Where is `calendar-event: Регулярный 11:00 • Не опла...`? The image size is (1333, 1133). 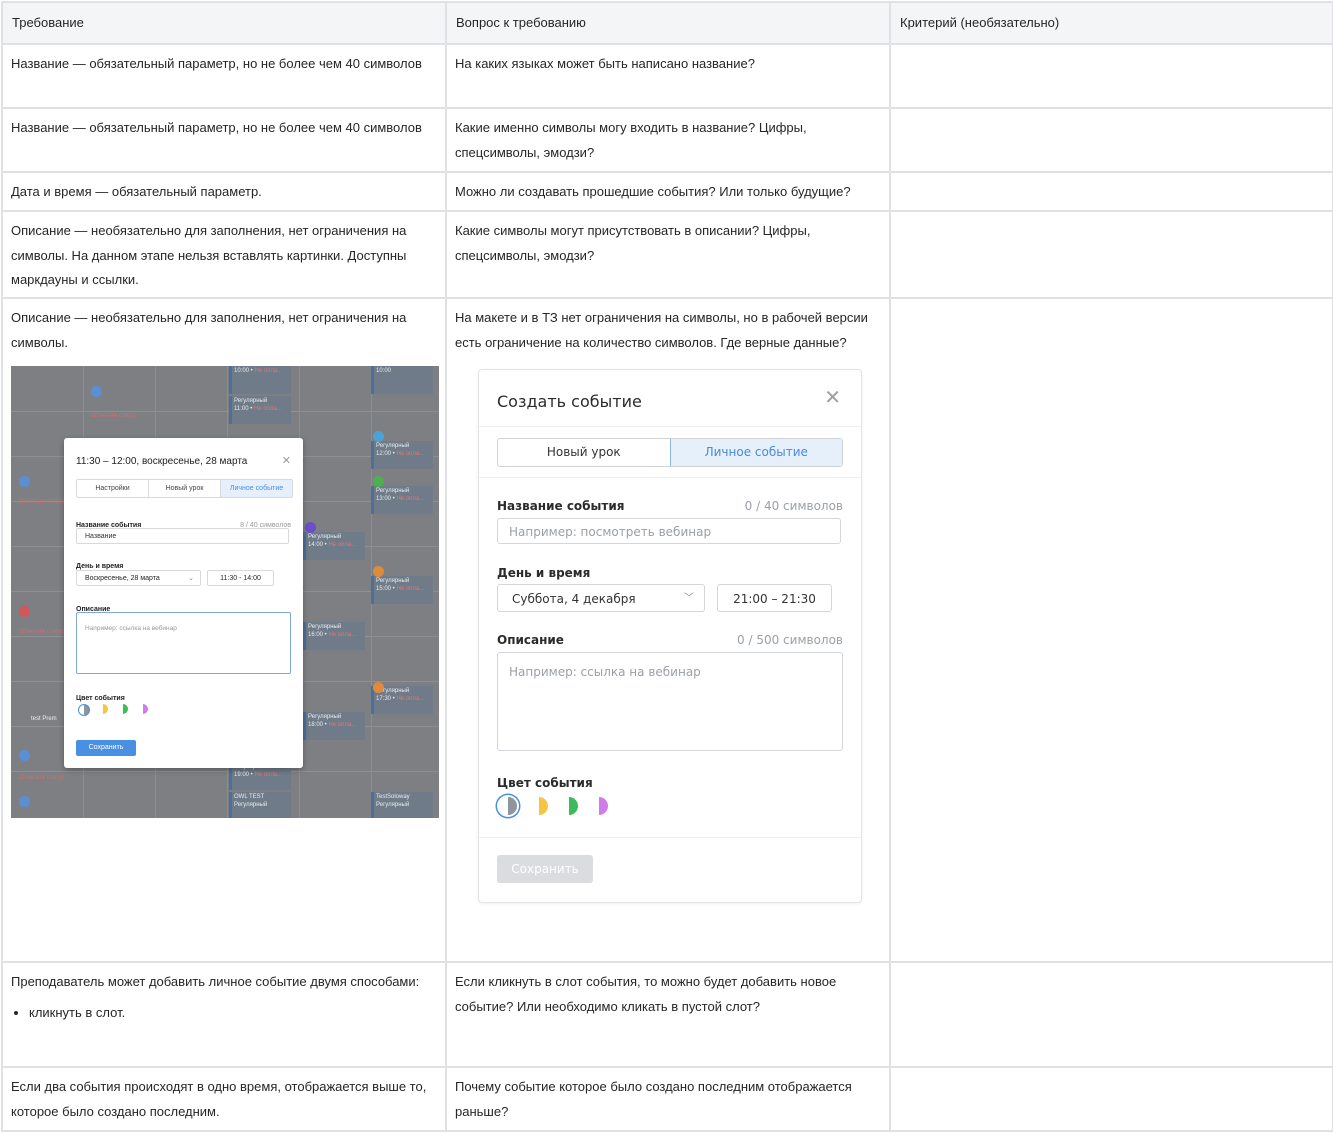
calendar-event: Регулярный 11:00 • Не опла... is located at coordinates (260, 410).